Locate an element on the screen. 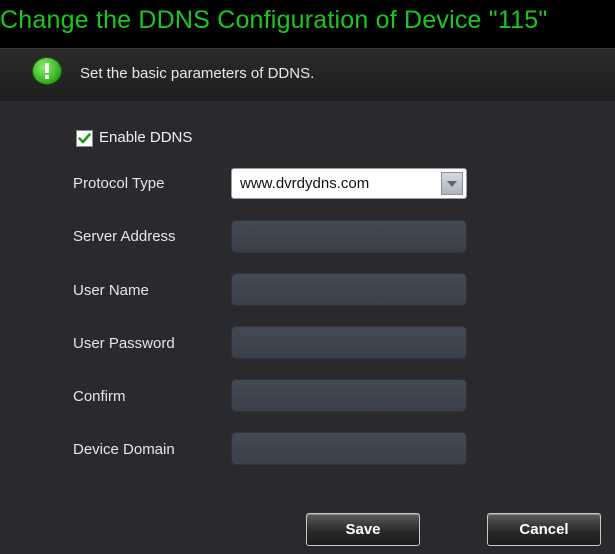  protocol-type-label: Protocol Type is located at coordinates (119, 183).